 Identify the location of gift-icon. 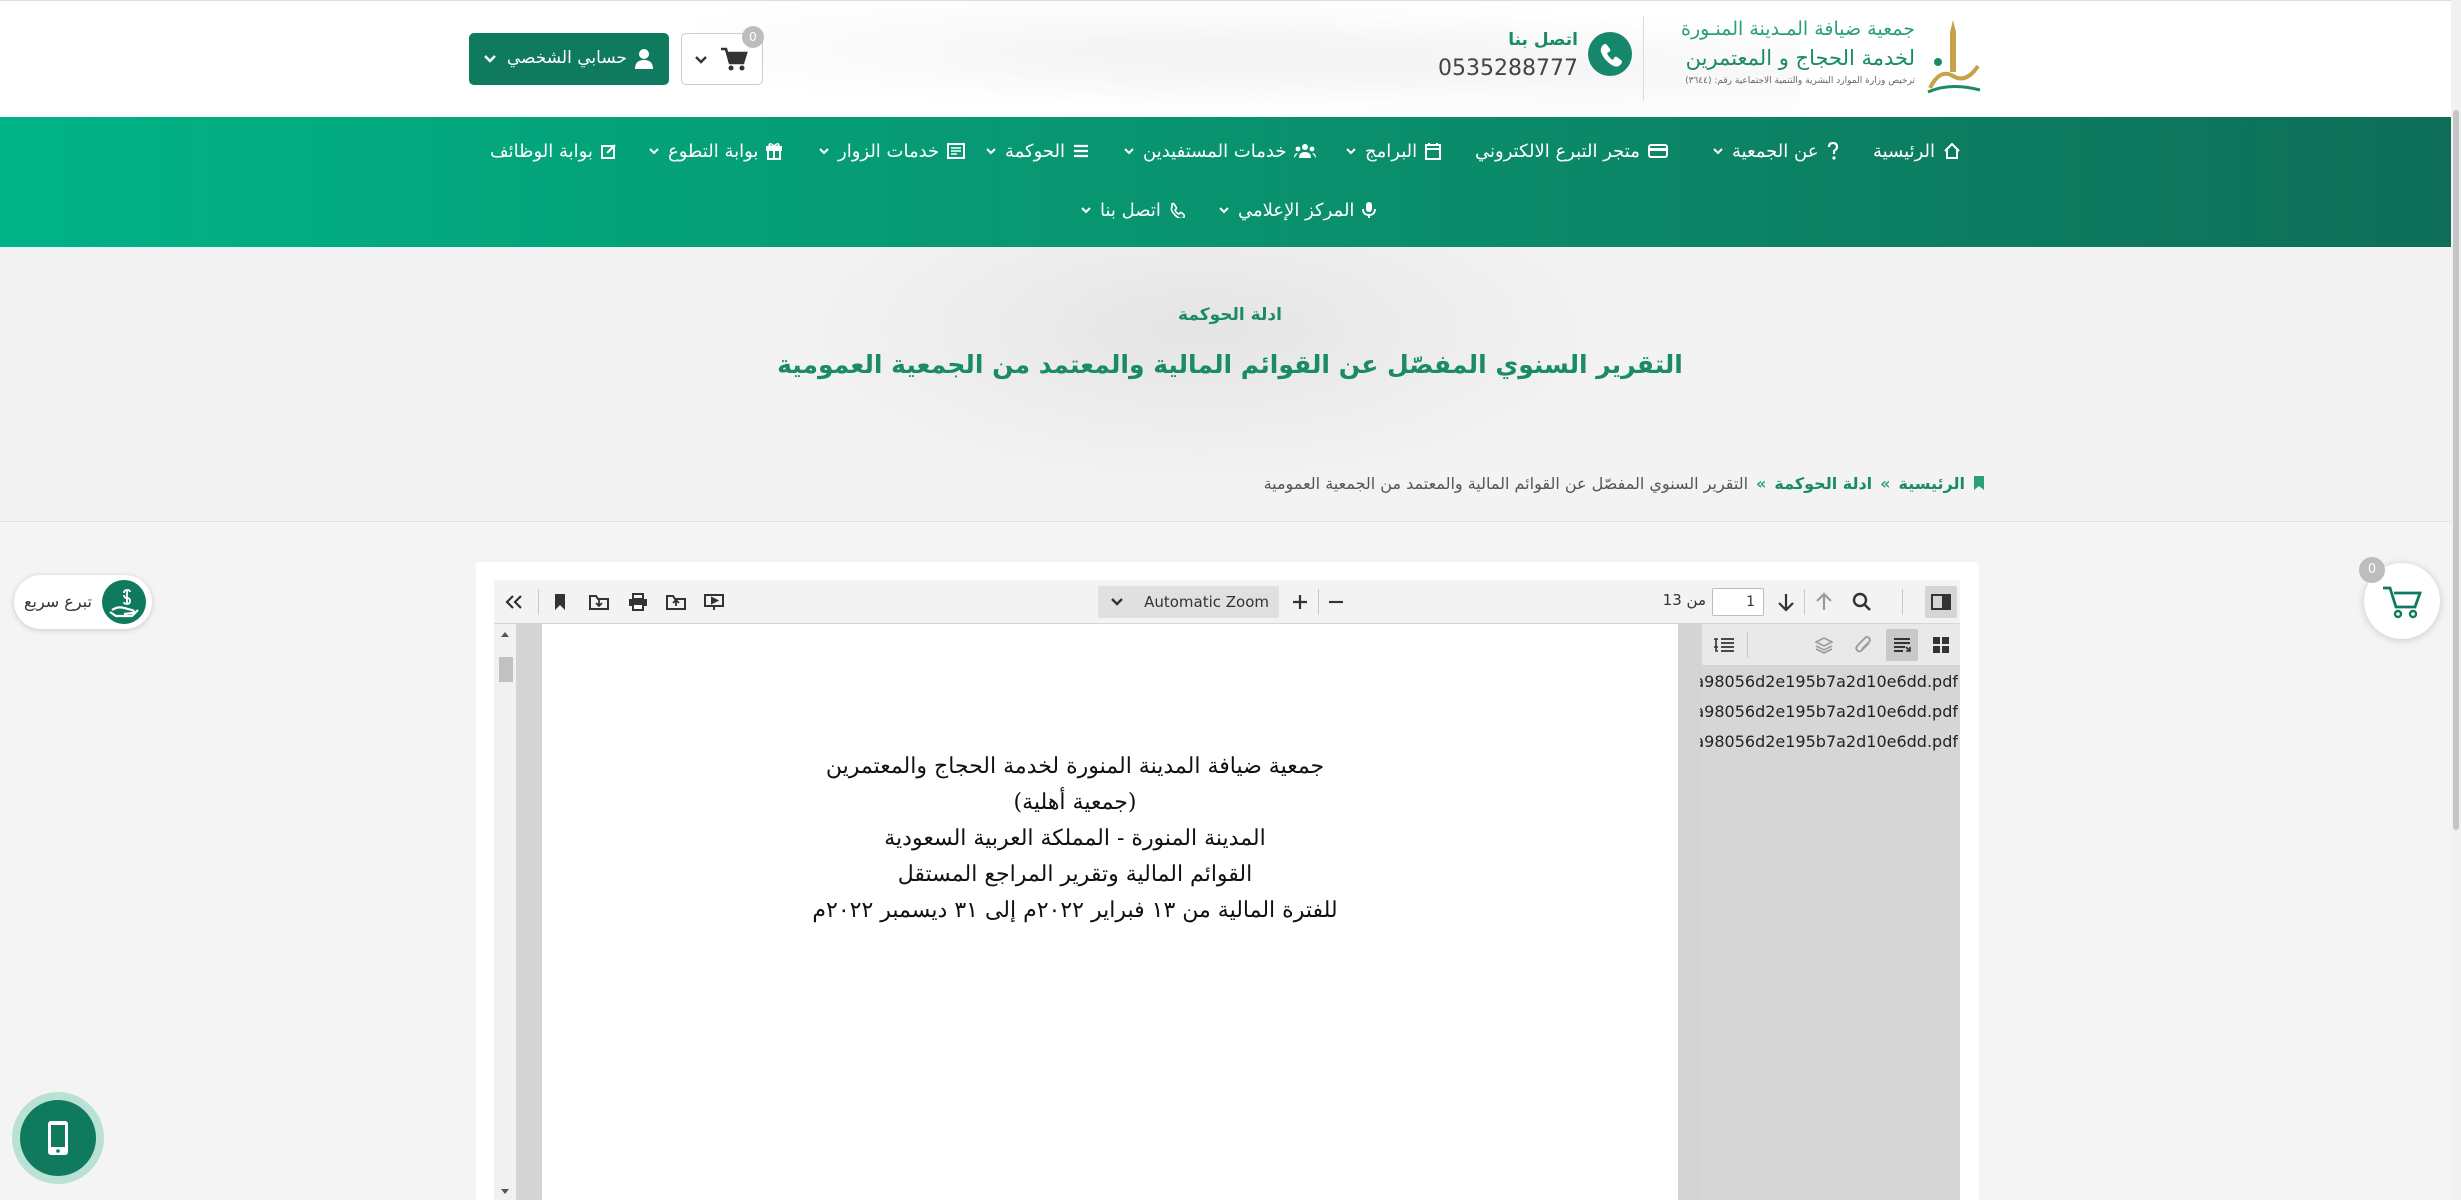
(774, 151).